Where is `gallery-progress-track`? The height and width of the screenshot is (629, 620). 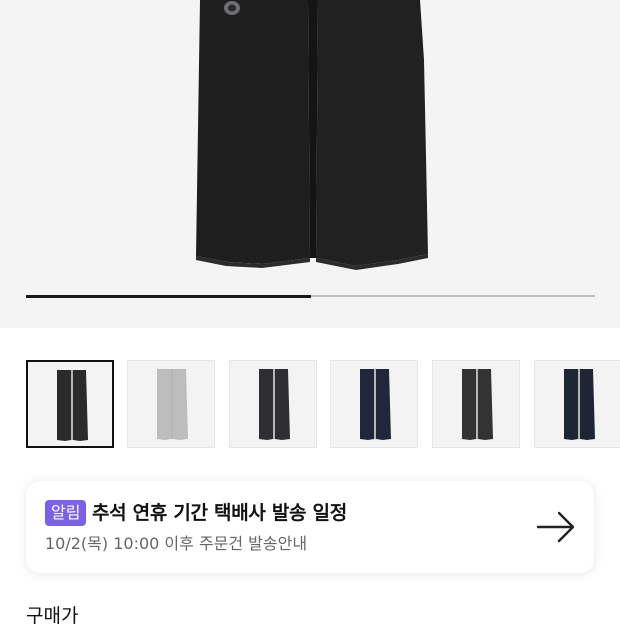 gallery-progress-track is located at coordinates (310, 296).